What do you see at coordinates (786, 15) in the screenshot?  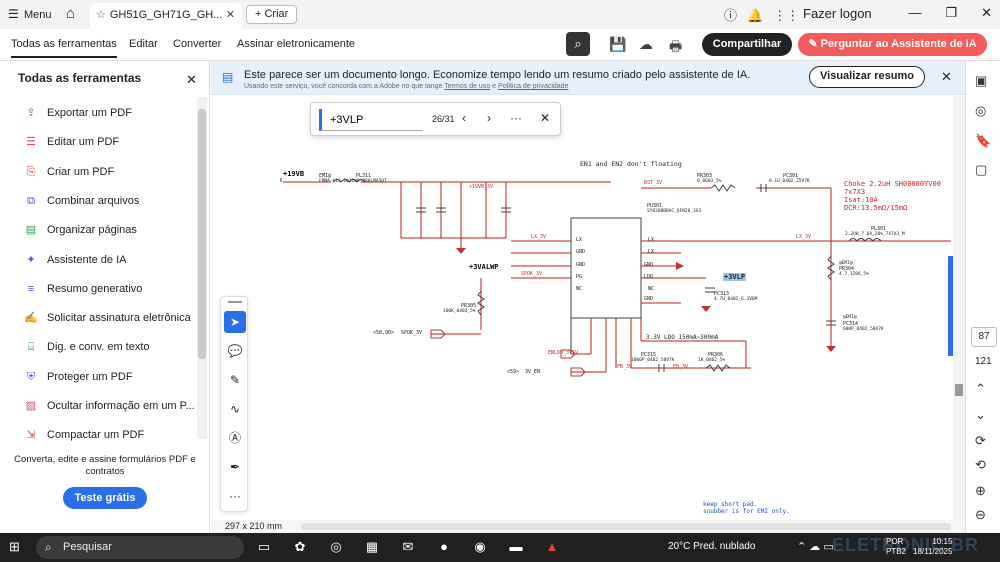 I see `apps-grid-icon: ⋮⋮` at bounding box center [786, 15].